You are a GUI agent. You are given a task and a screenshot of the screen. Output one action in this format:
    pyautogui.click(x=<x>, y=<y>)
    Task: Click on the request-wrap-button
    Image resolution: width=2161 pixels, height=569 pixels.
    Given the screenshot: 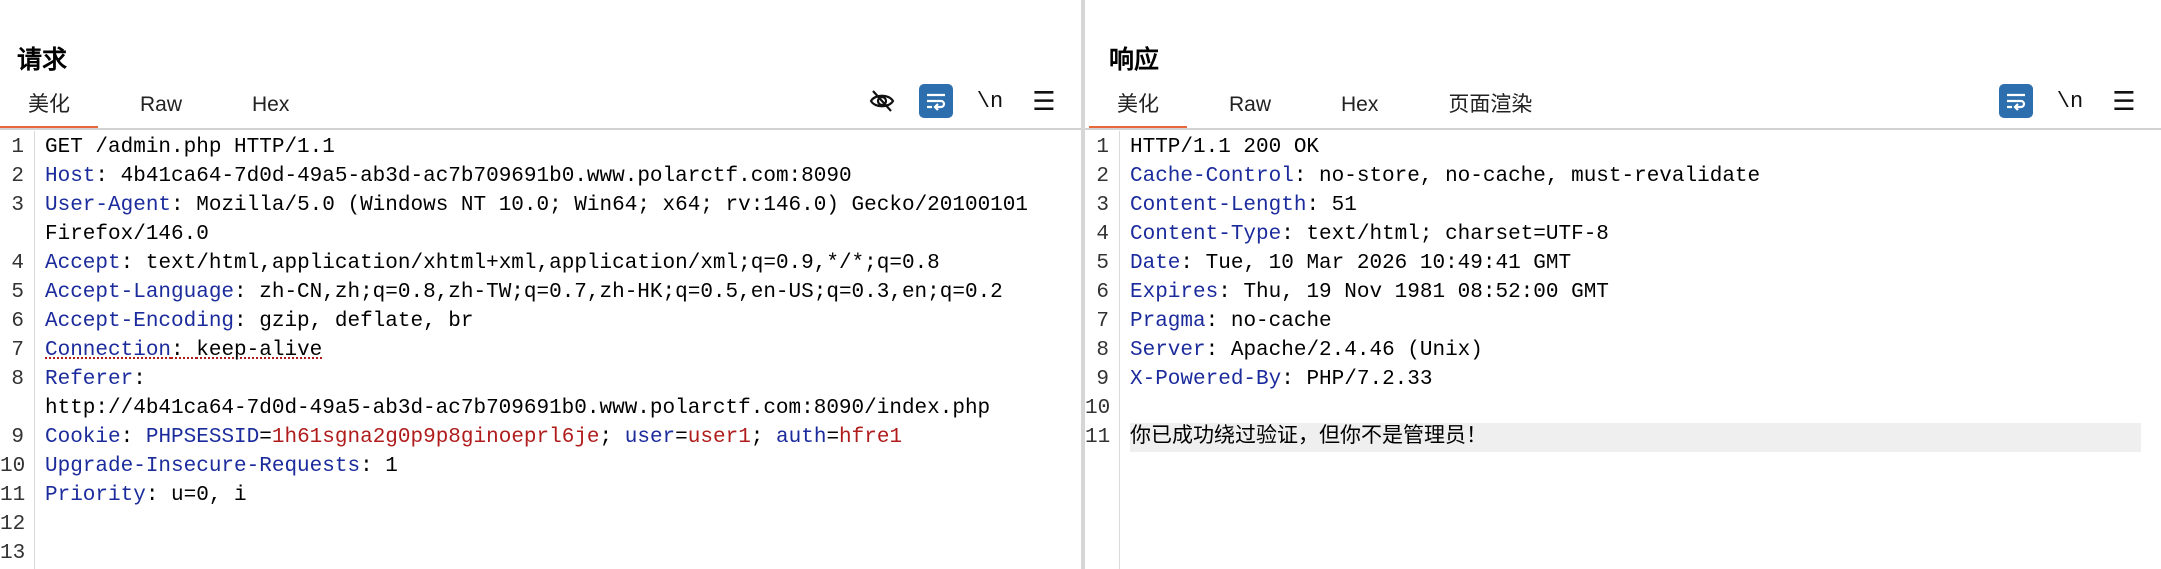 What is the action you would take?
    pyautogui.click(x=936, y=101)
    